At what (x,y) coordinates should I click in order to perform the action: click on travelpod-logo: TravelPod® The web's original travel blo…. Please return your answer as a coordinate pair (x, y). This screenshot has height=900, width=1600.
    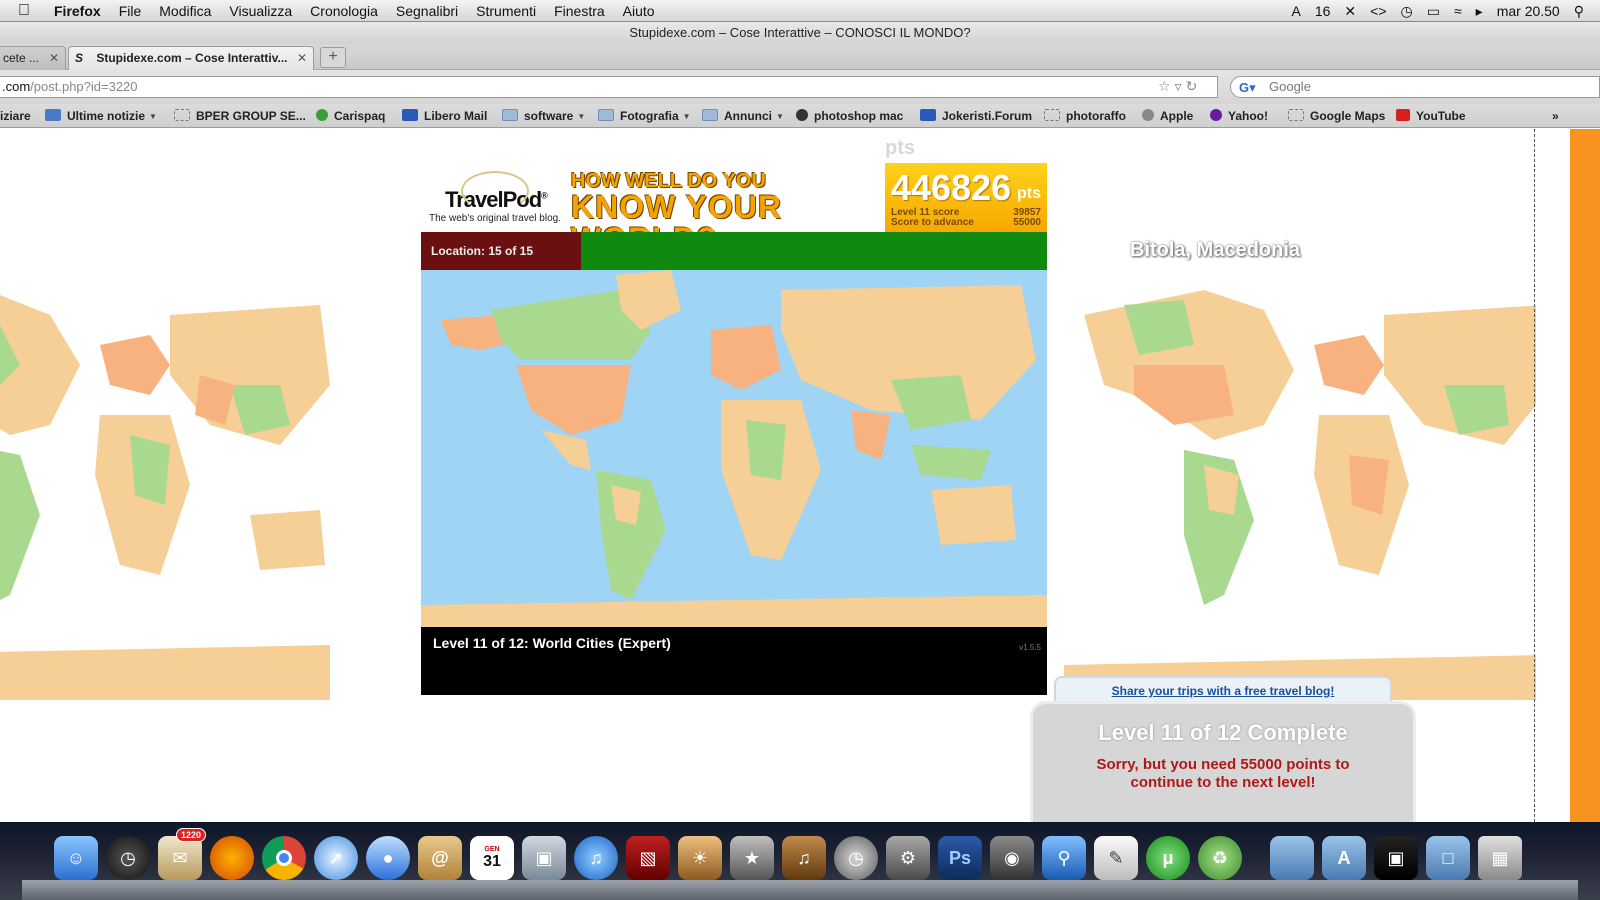
    Looking at the image, I should click on (499, 198).